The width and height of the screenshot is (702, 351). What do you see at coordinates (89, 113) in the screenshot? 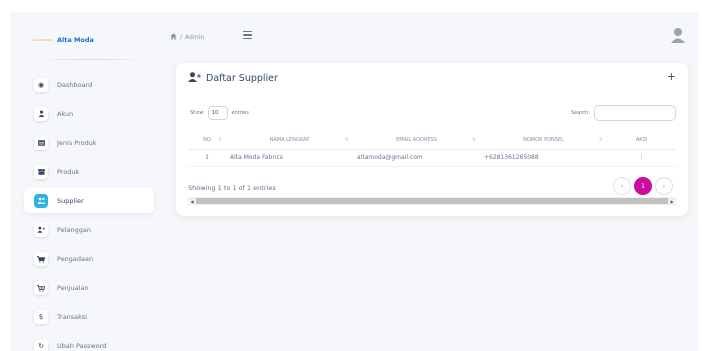
I see `sidebar-item-akun: Akun` at bounding box center [89, 113].